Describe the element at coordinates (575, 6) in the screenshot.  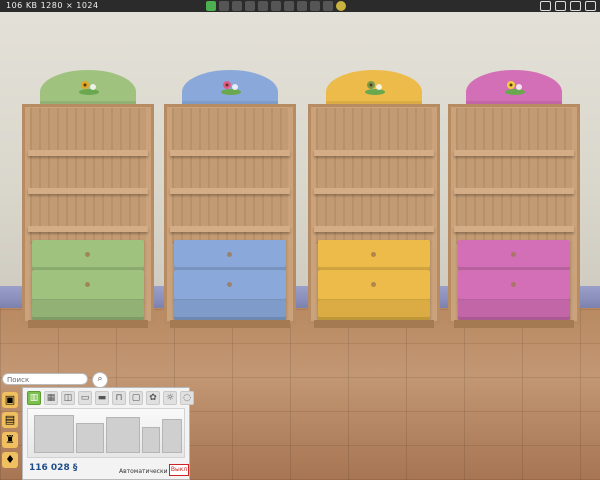
I see `camera-icon` at that location.